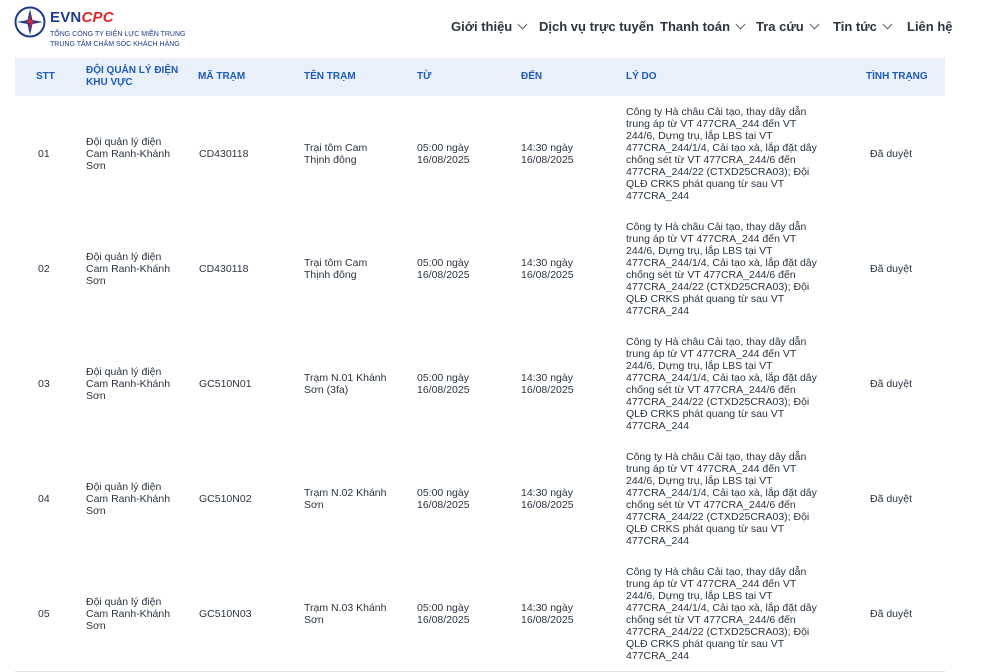 This screenshot has width=988, height=672. Describe the element at coordinates (855, 26) in the screenshot. I see `nav-label: Tin tức` at that location.